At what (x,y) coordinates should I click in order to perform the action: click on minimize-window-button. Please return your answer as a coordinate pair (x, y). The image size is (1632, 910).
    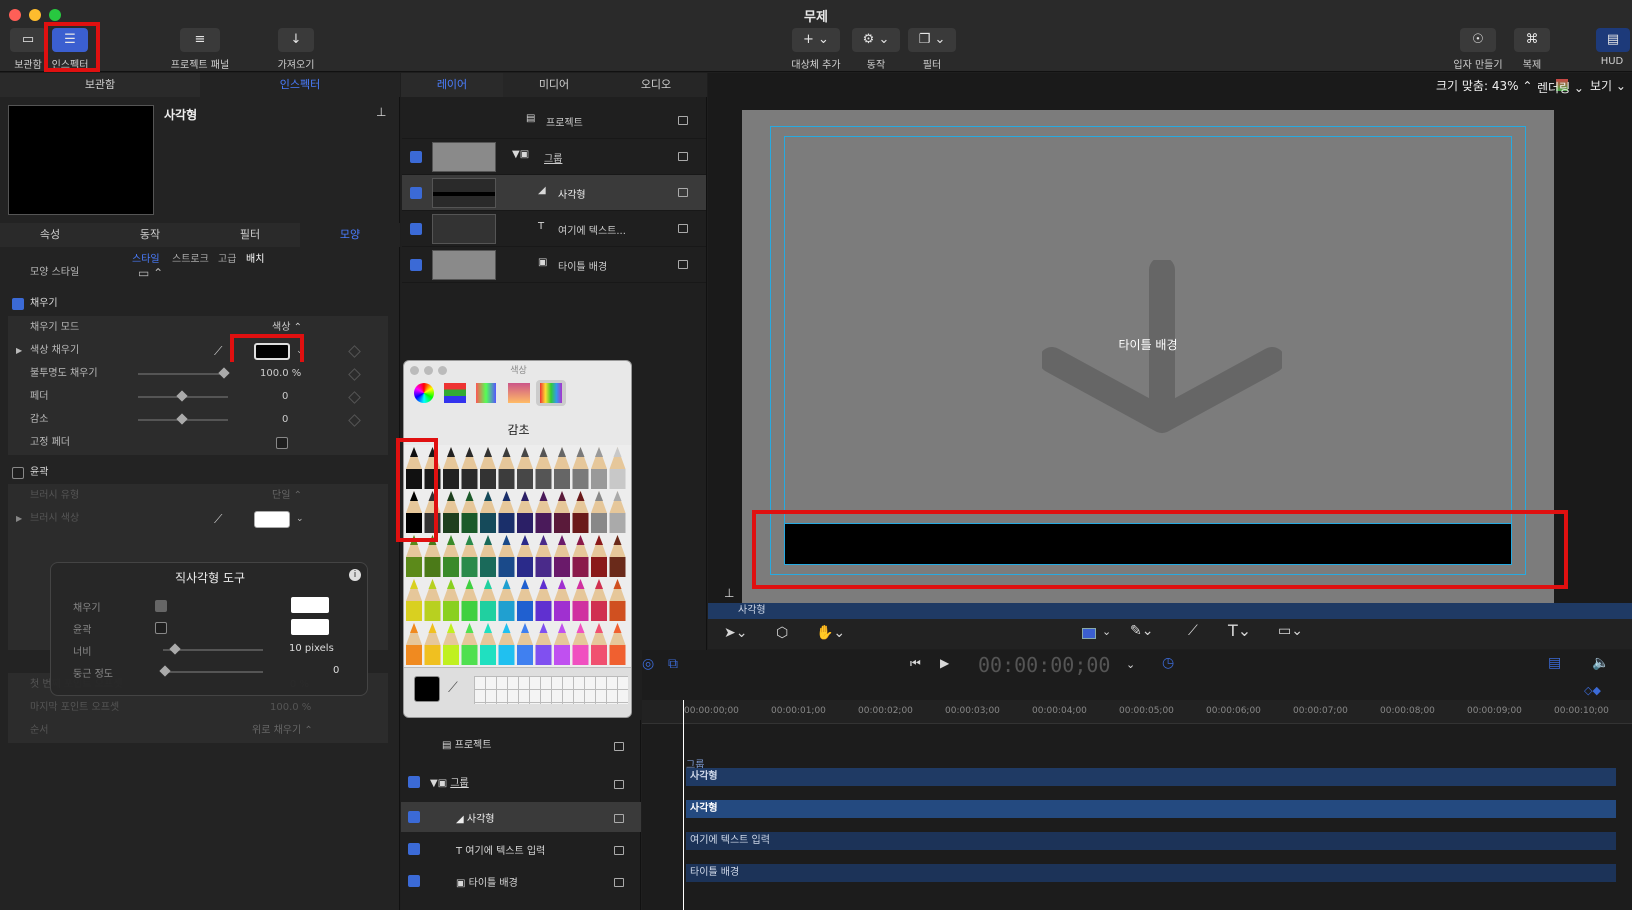
    Looking at the image, I should click on (35, 15).